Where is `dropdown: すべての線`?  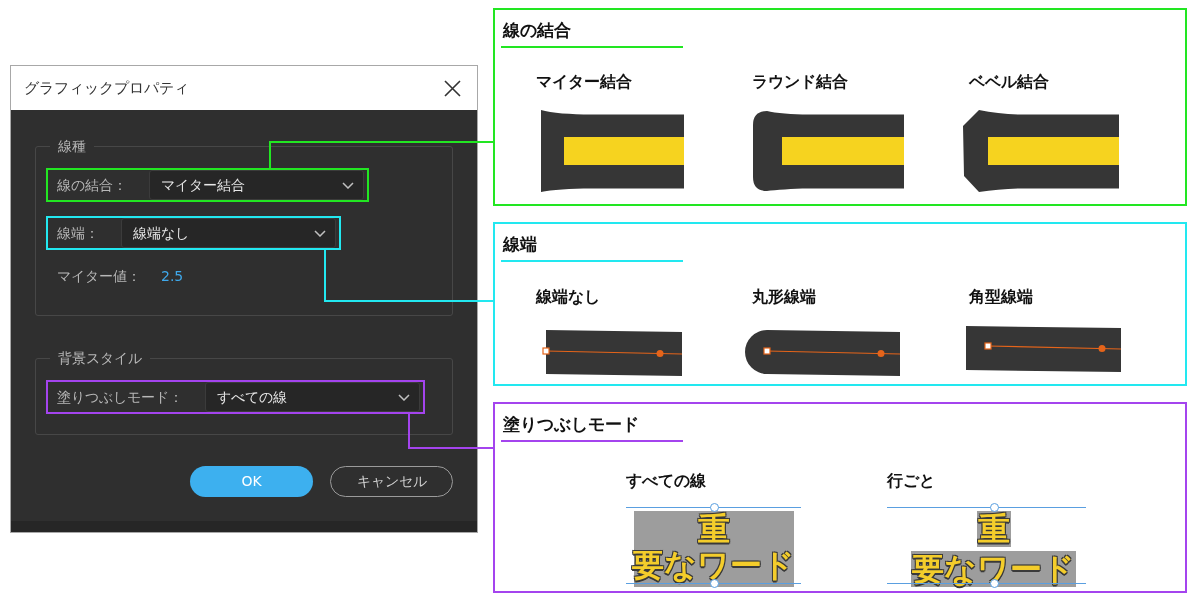
dropdown: すべての線 is located at coordinates (312, 397).